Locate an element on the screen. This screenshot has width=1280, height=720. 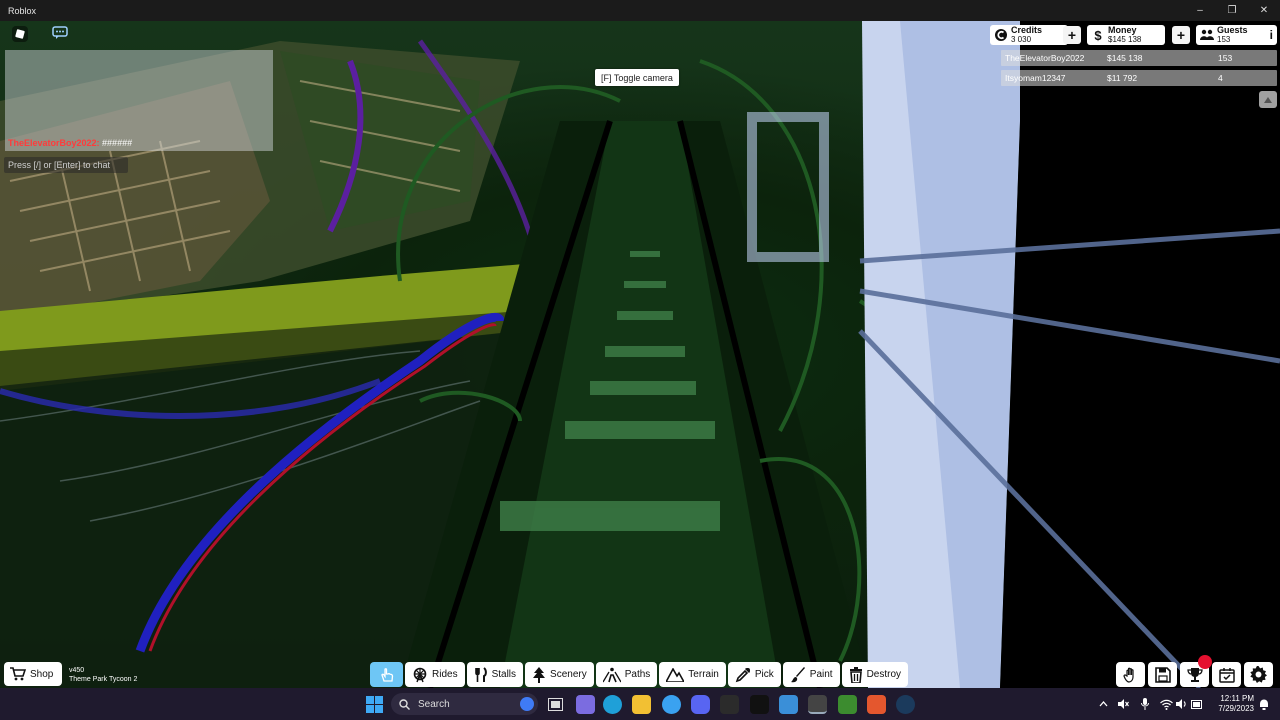
search-icon is located at coordinates (404, 704).